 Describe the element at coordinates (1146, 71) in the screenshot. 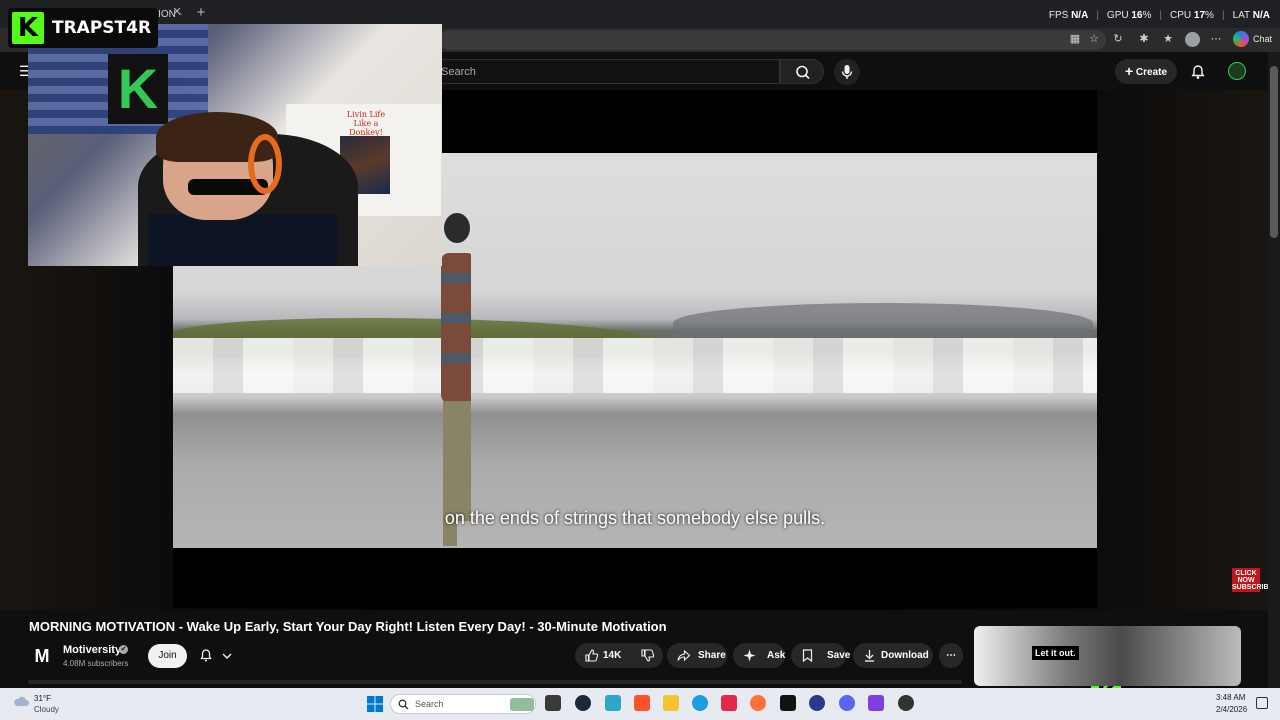

I see `create-button: + Create` at that location.